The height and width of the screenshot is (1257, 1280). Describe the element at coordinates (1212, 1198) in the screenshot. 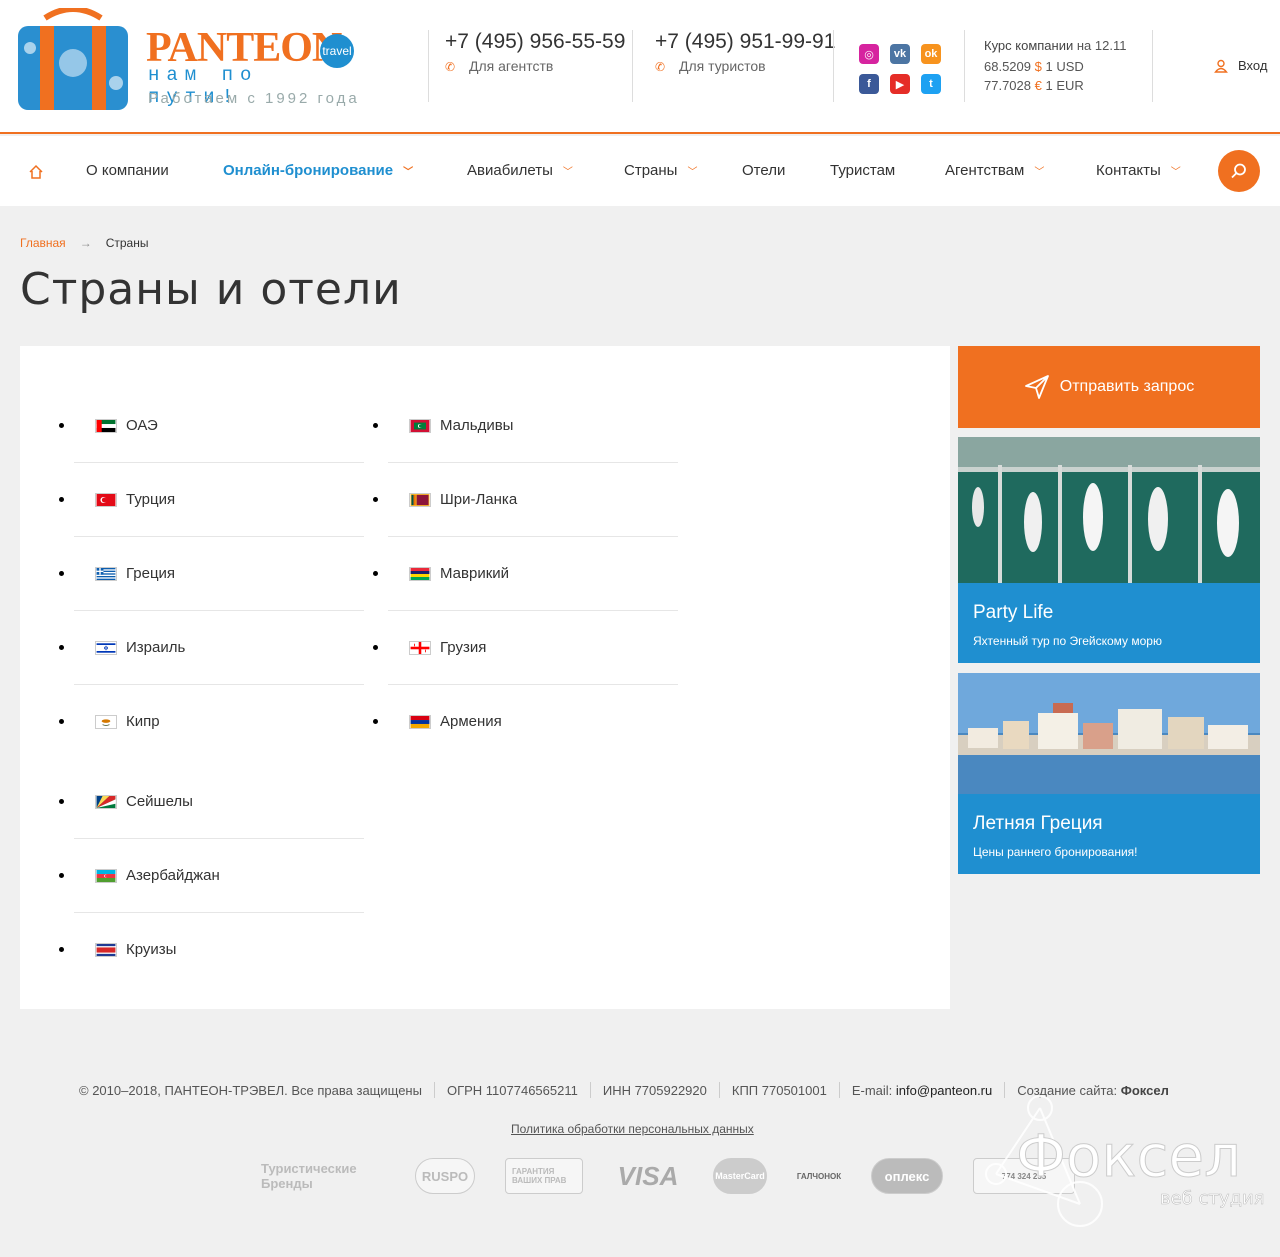

I see `watermark-subtitle: веб студия` at that location.